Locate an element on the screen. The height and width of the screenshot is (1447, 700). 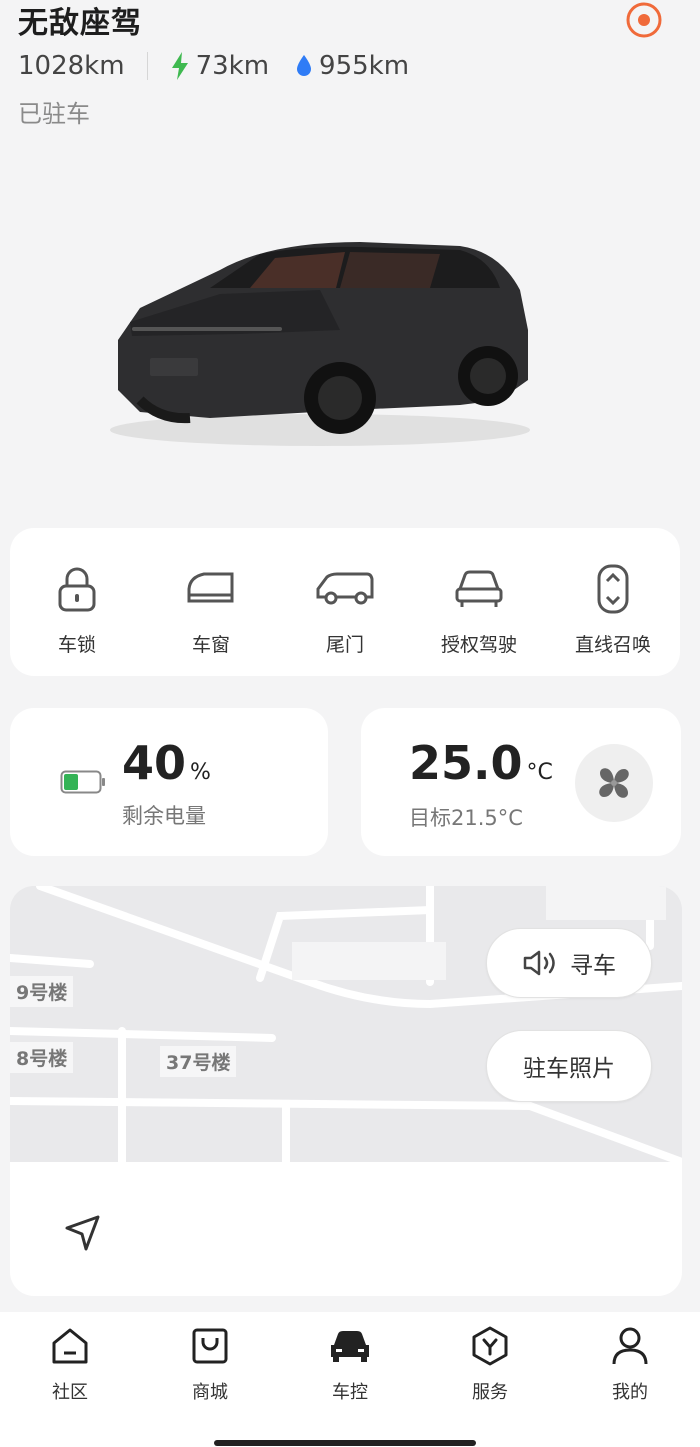
tab-label: 我的 is located at coordinates (630, 1392).